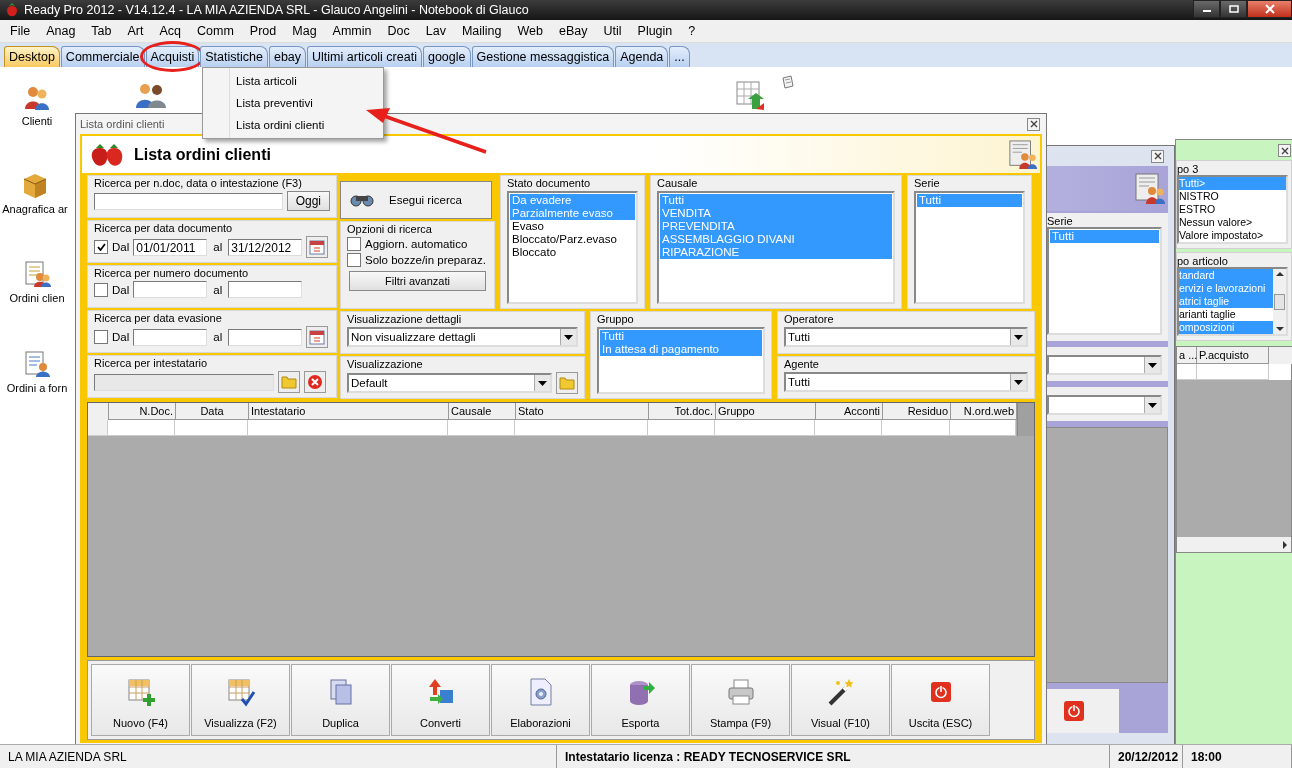 This screenshot has width=1292, height=768. I want to click on group-label: Ricerca per intestatario, so click(151, 363).